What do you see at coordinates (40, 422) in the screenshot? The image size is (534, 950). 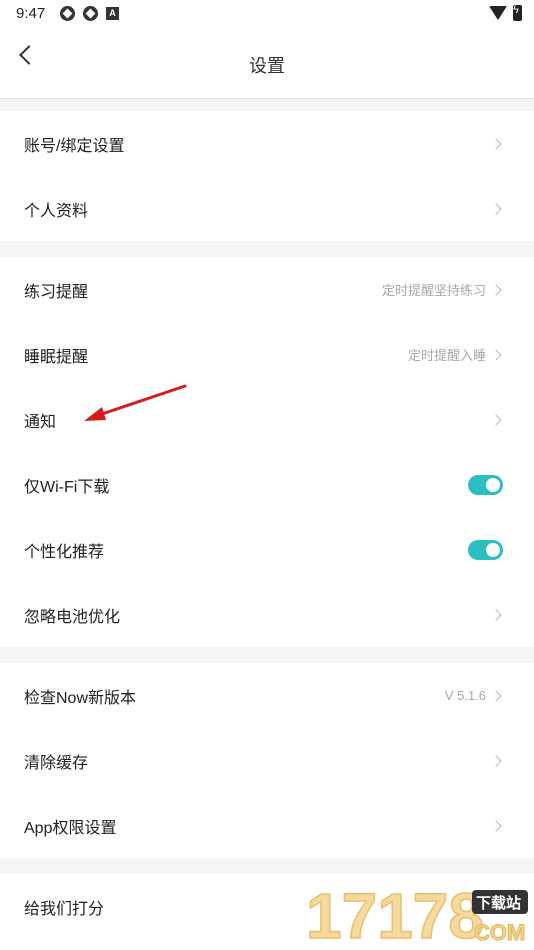 I see `row-label: 通知` at bounding box center [40, 422].